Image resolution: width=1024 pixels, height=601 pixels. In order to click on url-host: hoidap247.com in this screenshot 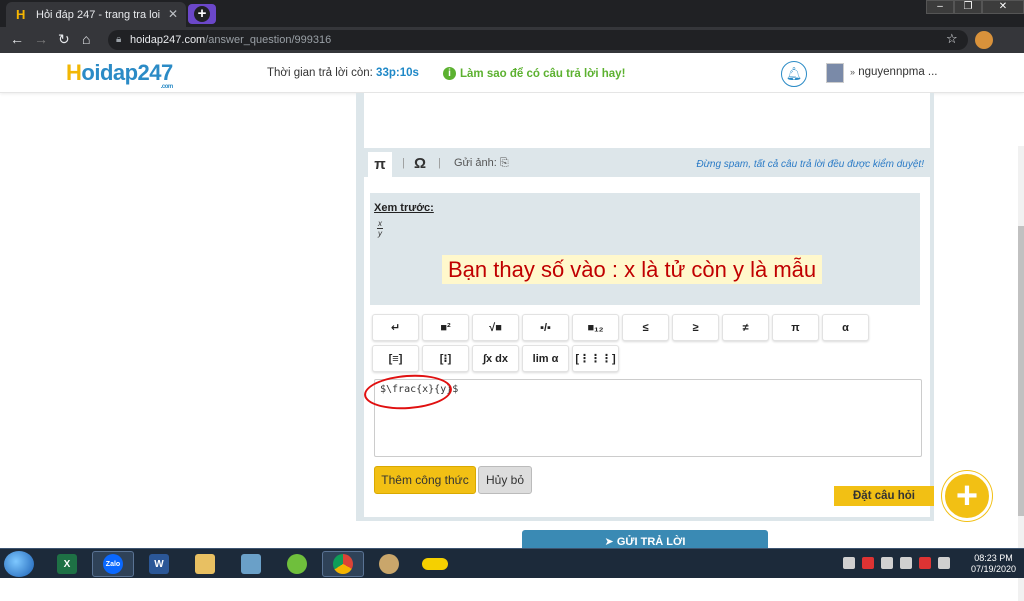, I will do `click(168, 40)`.